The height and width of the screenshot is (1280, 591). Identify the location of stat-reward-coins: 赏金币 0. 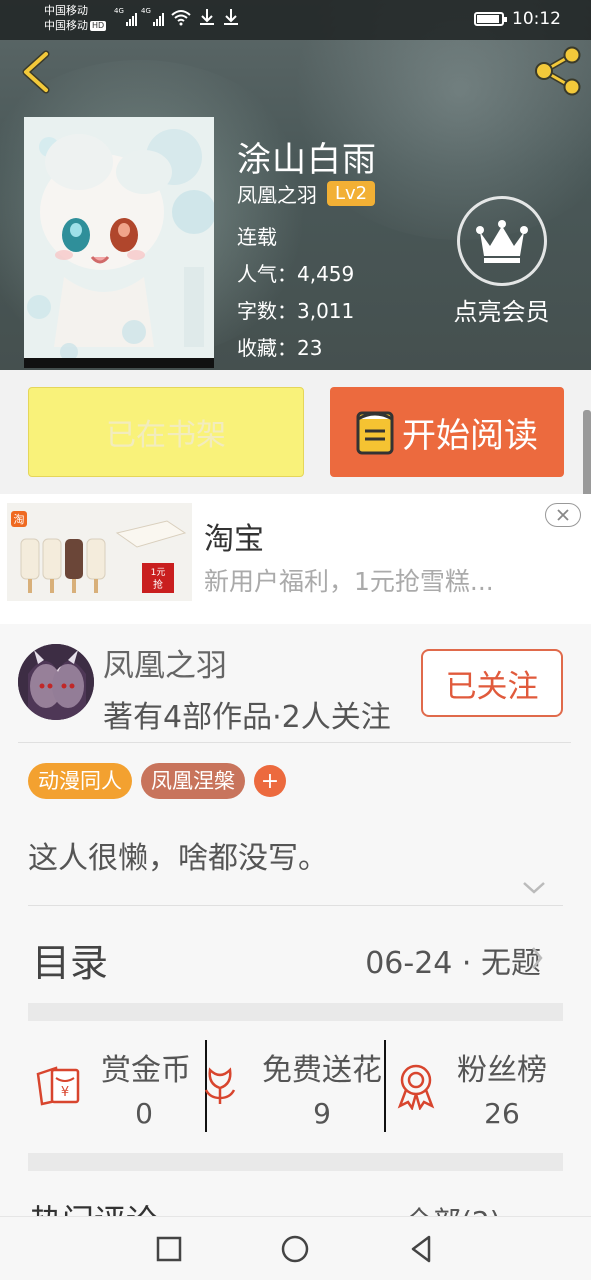
(146, 1087).